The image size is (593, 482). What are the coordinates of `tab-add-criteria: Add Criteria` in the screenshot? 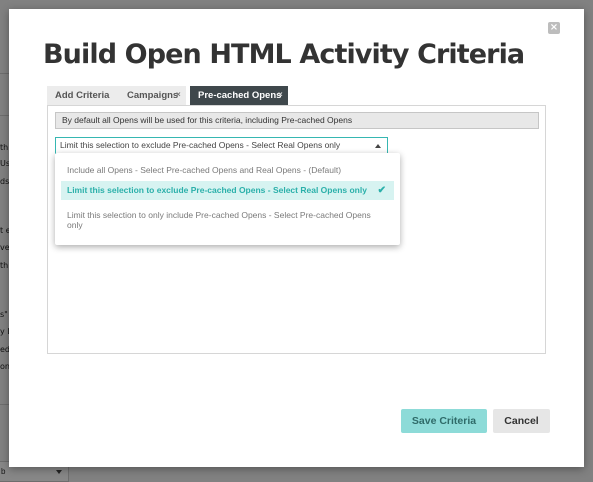 It's located at (83, 95).